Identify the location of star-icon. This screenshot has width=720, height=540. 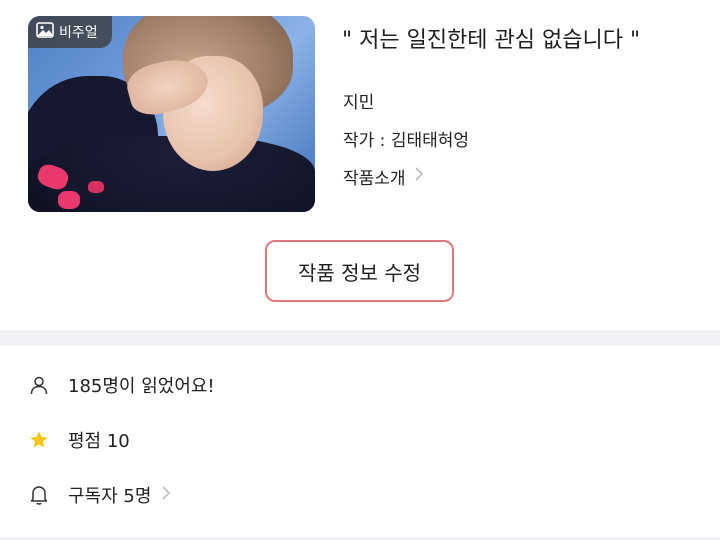
(39, 440).